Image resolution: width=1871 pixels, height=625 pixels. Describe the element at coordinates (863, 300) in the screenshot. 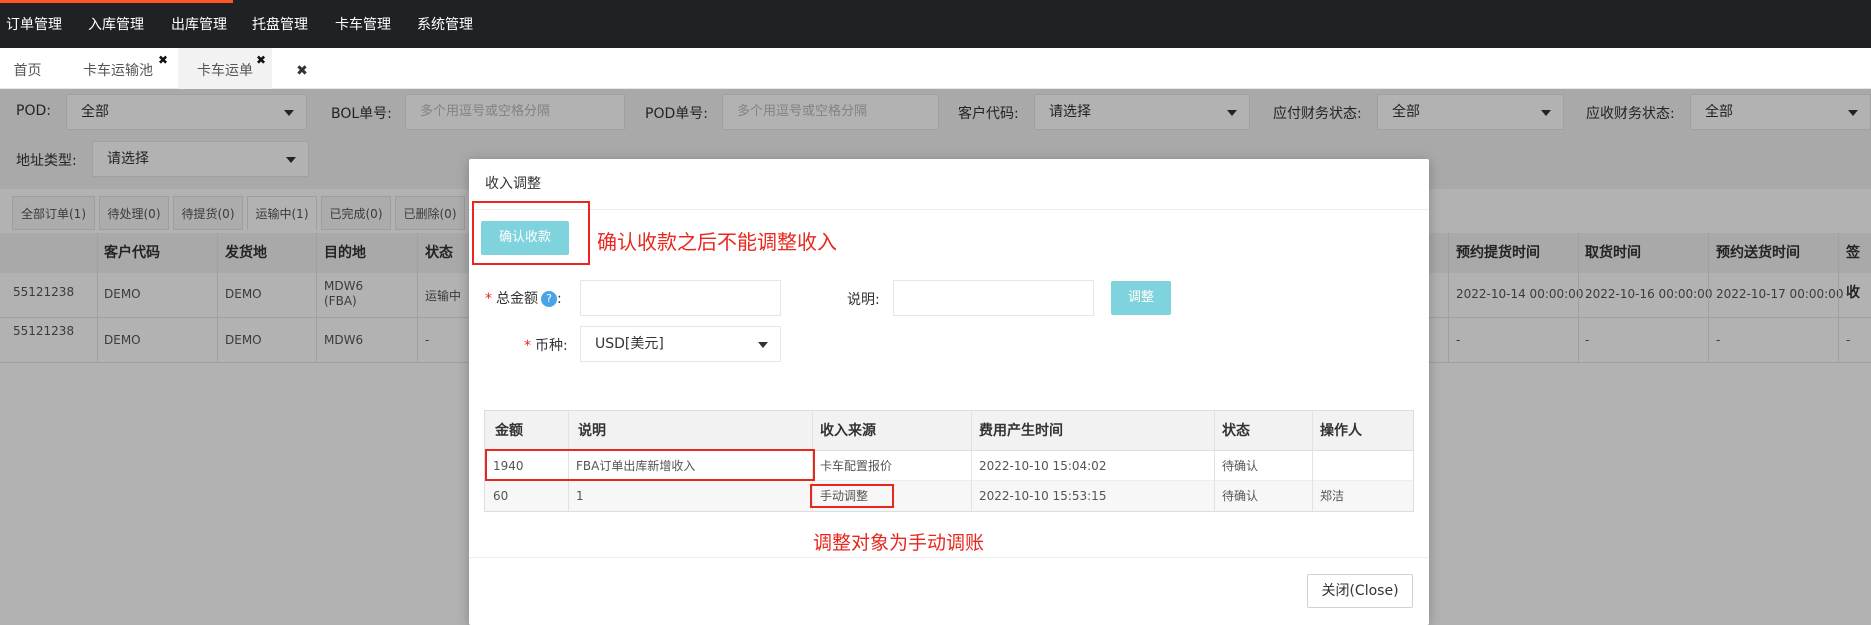

I see `description-label: 说明:` at that location.